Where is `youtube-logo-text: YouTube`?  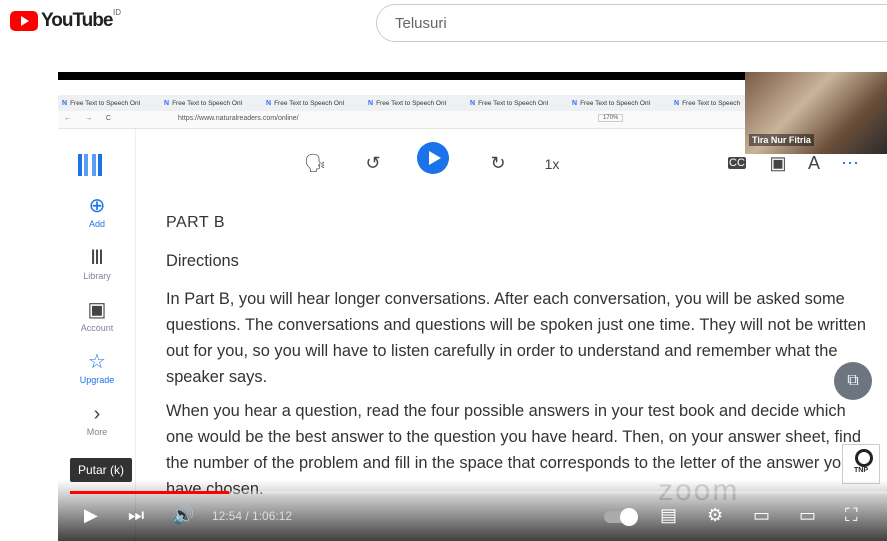 youtube-logo-text: YouTube is located at coordinates (77, 20).